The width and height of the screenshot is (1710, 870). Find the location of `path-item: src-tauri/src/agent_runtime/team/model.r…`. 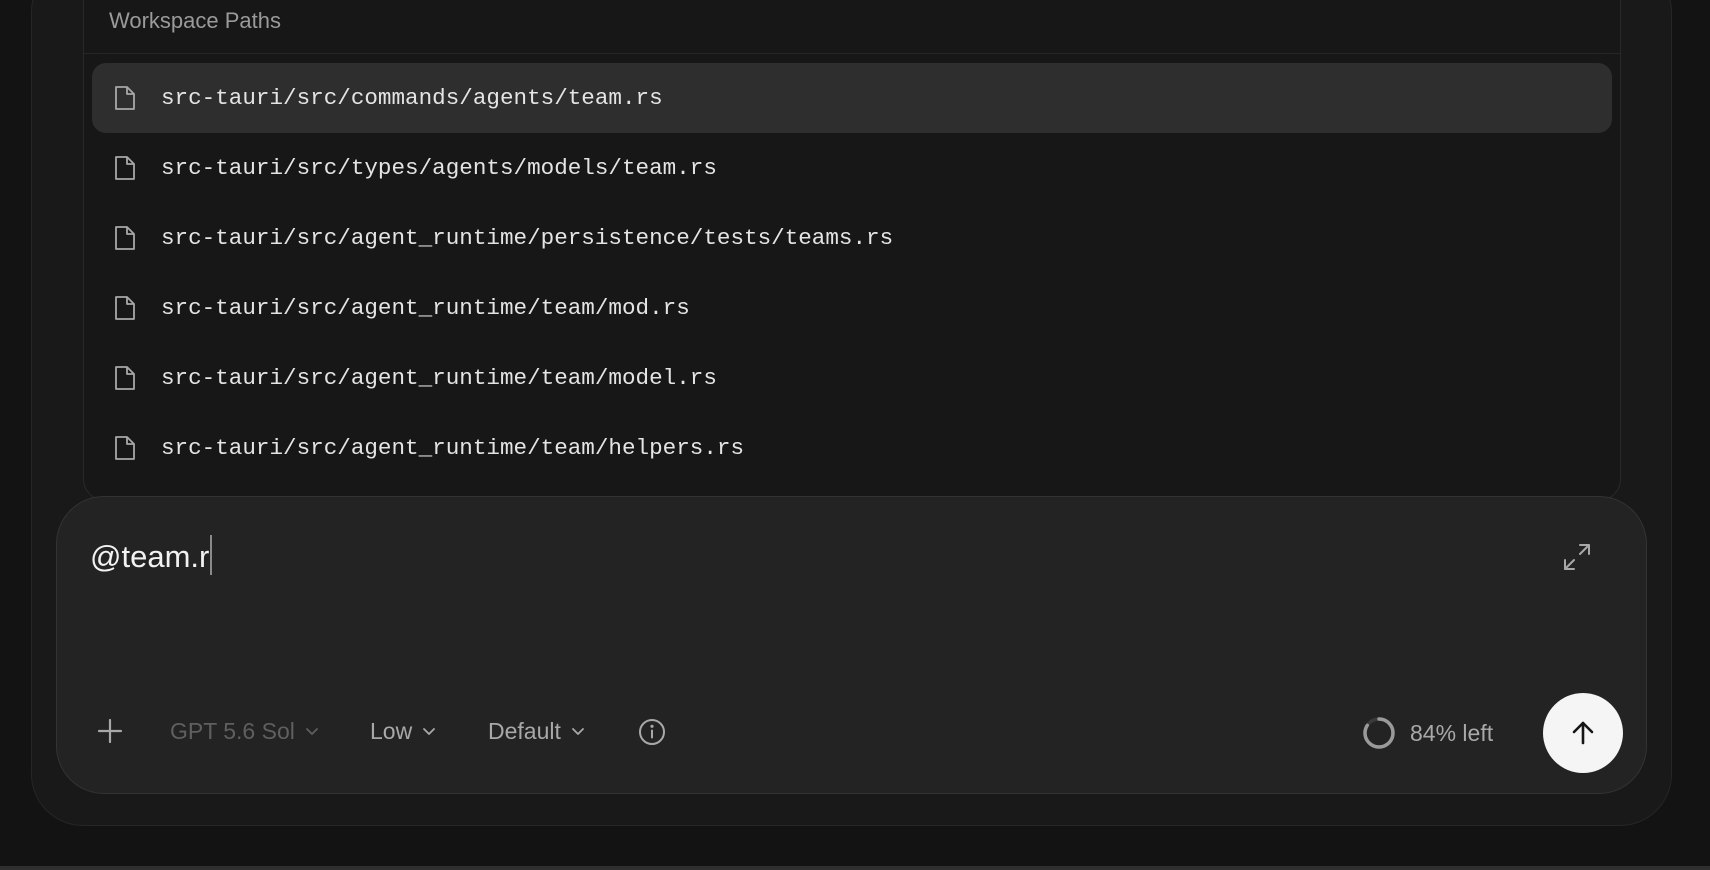

path-item: src-tauri/src/agent_runtime/team/model.r… is located at coordinates (852, 378).